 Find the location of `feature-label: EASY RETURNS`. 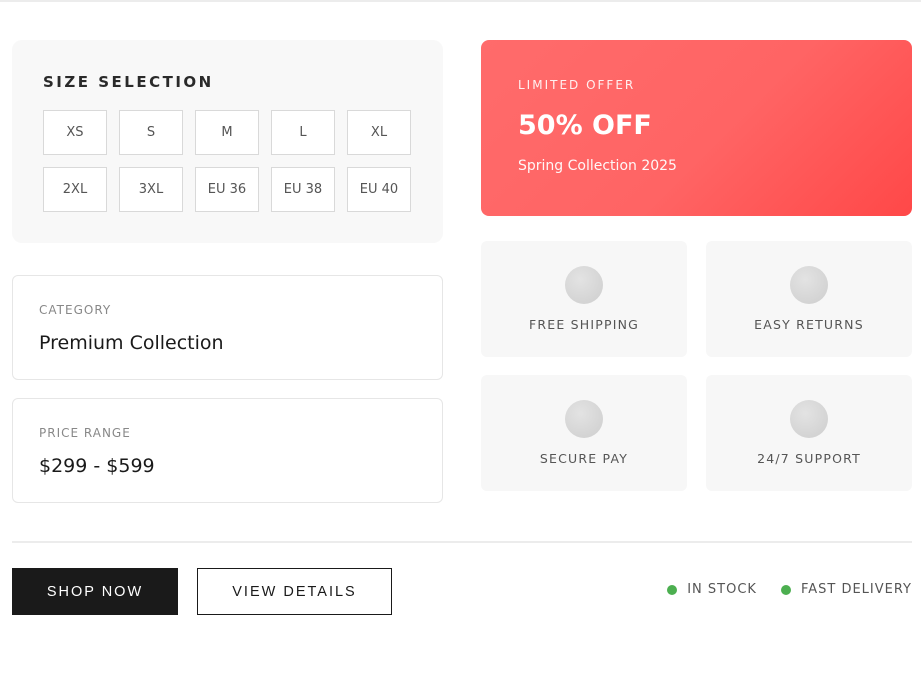

feature-label: EASY RETURNS is located at coordinates (809, 324).